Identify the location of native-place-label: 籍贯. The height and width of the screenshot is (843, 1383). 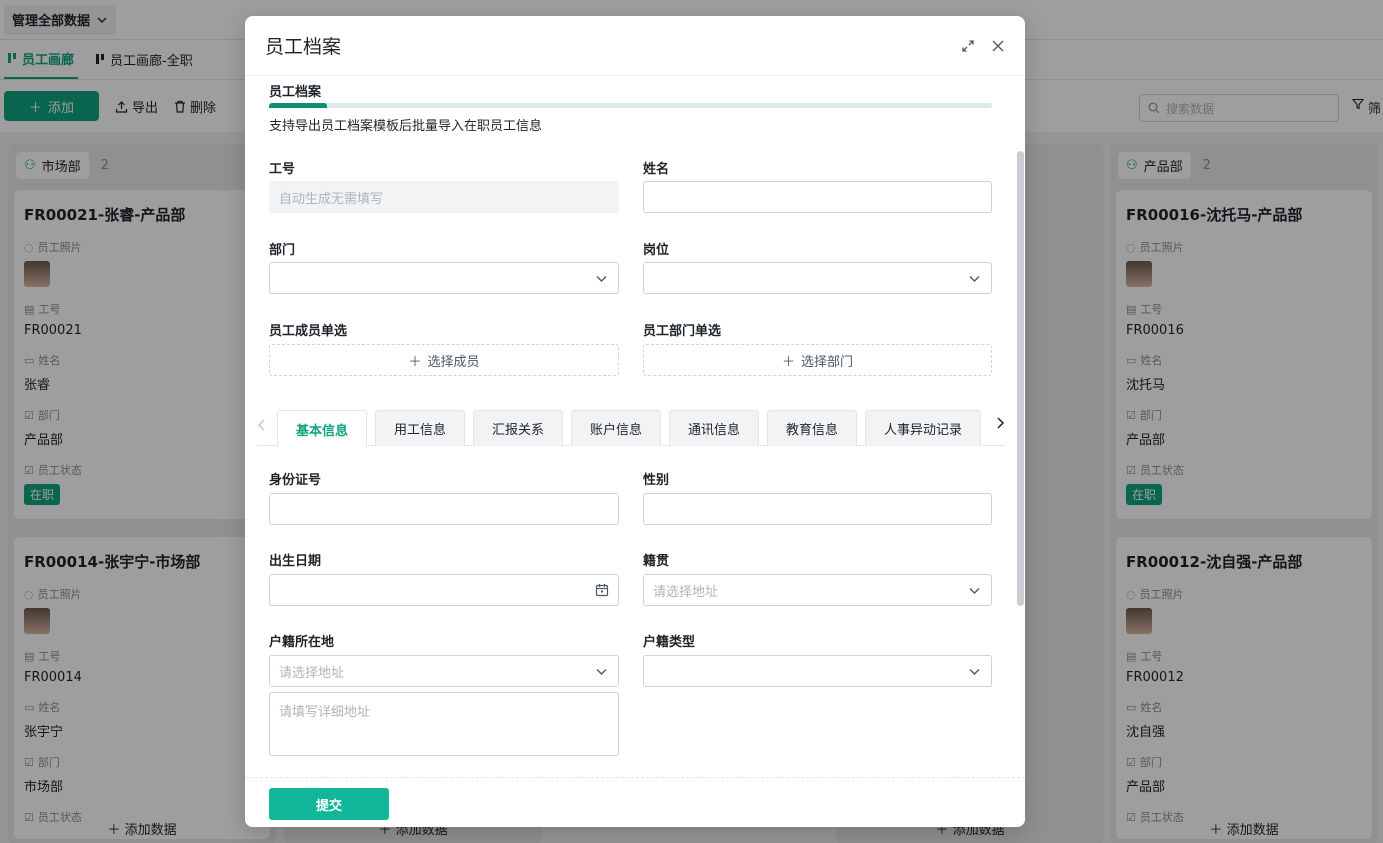
(656, 561).